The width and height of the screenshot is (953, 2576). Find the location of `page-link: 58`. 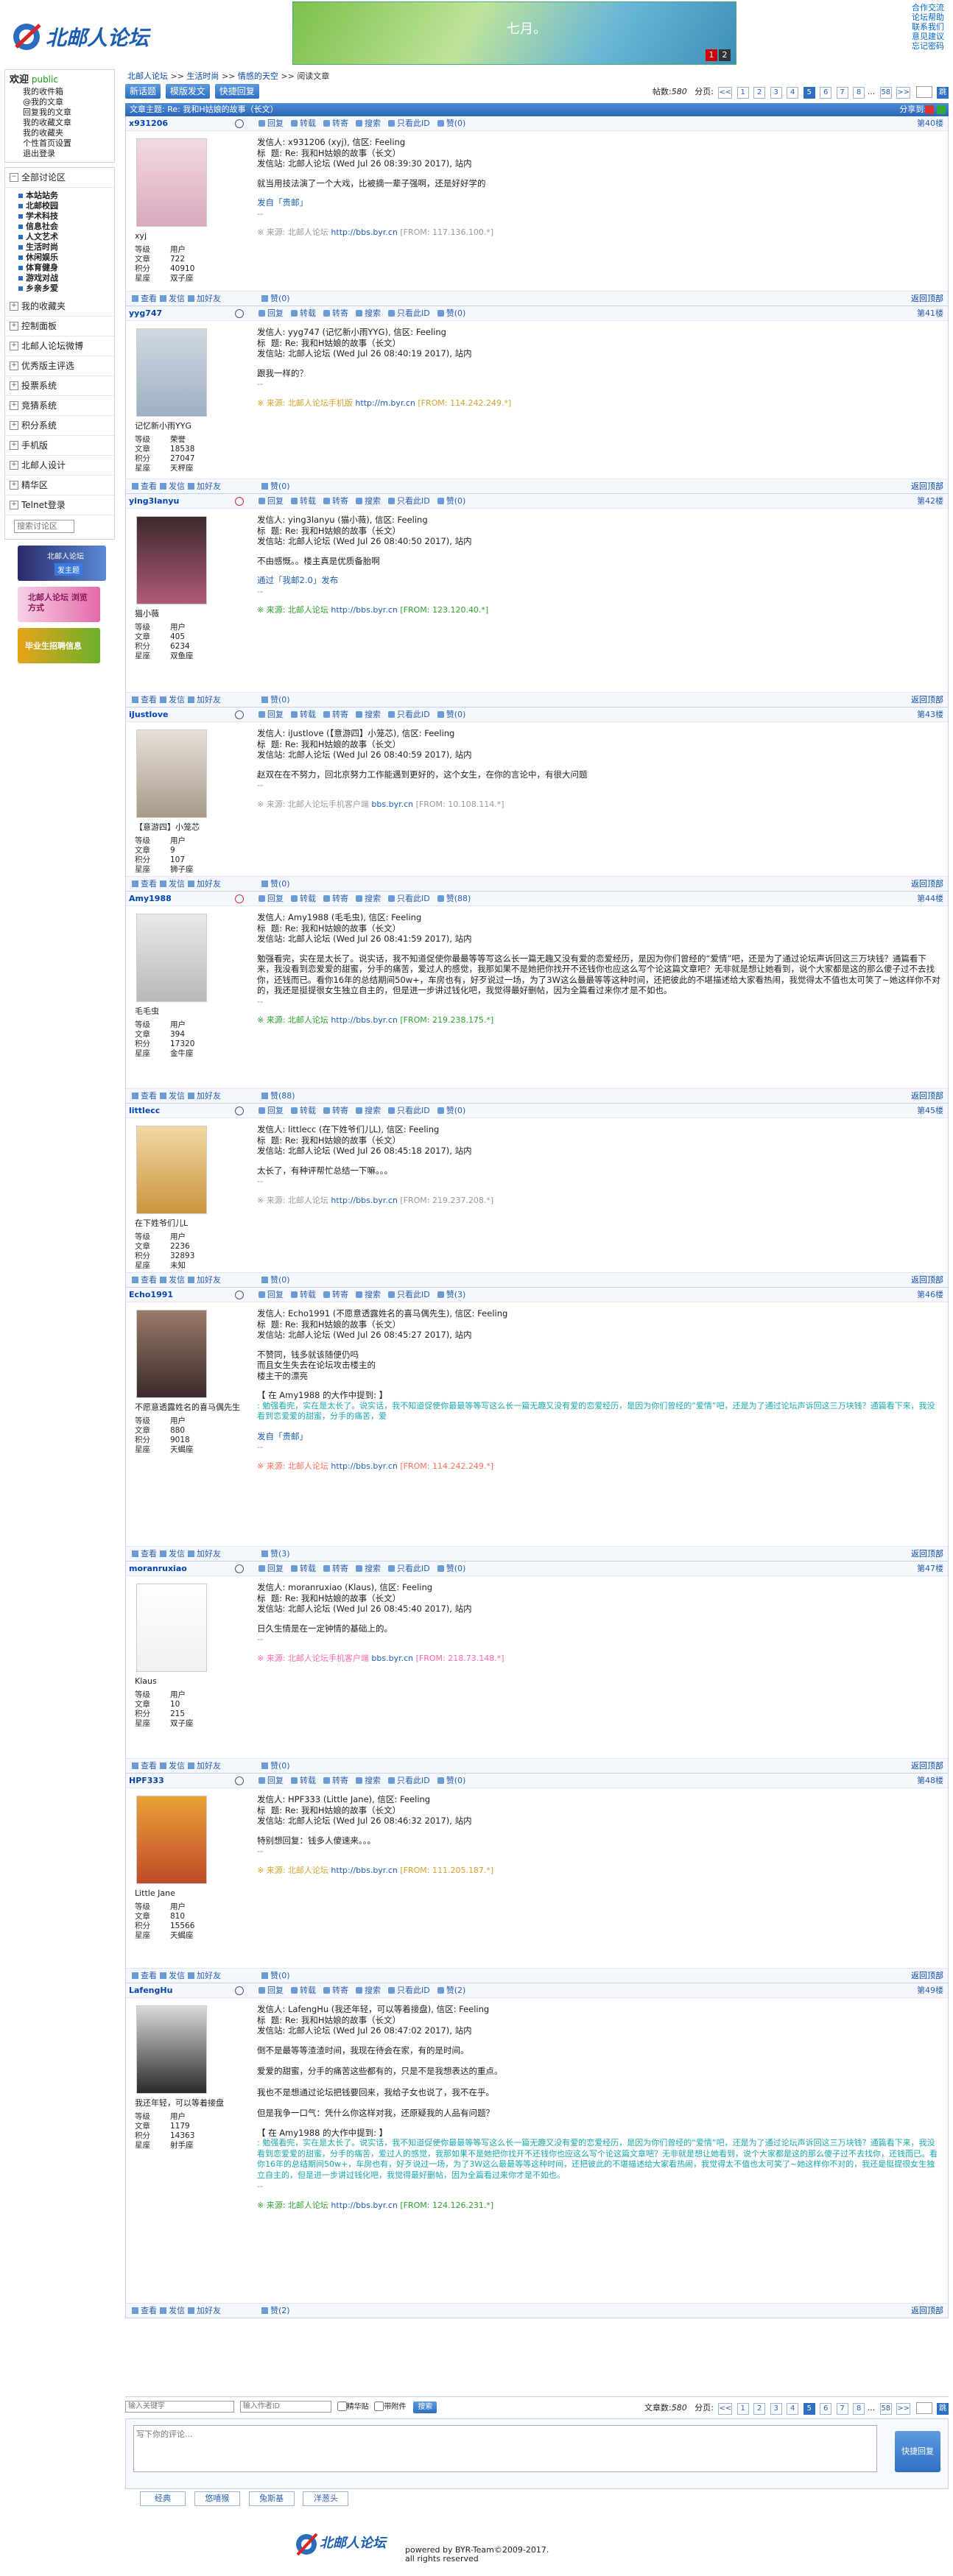

page-link: 58 is located at coordinates (885, 93).